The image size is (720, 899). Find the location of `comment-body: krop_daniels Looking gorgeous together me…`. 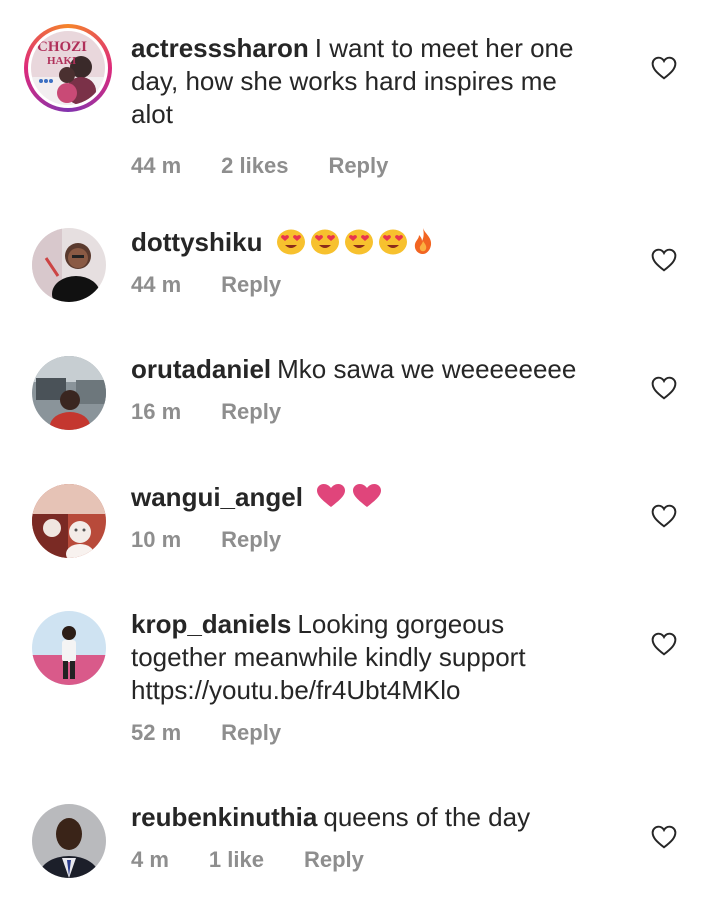

comment-body: krop_daniels Looking gorgeous together me… is located at coordinates (366, 677).